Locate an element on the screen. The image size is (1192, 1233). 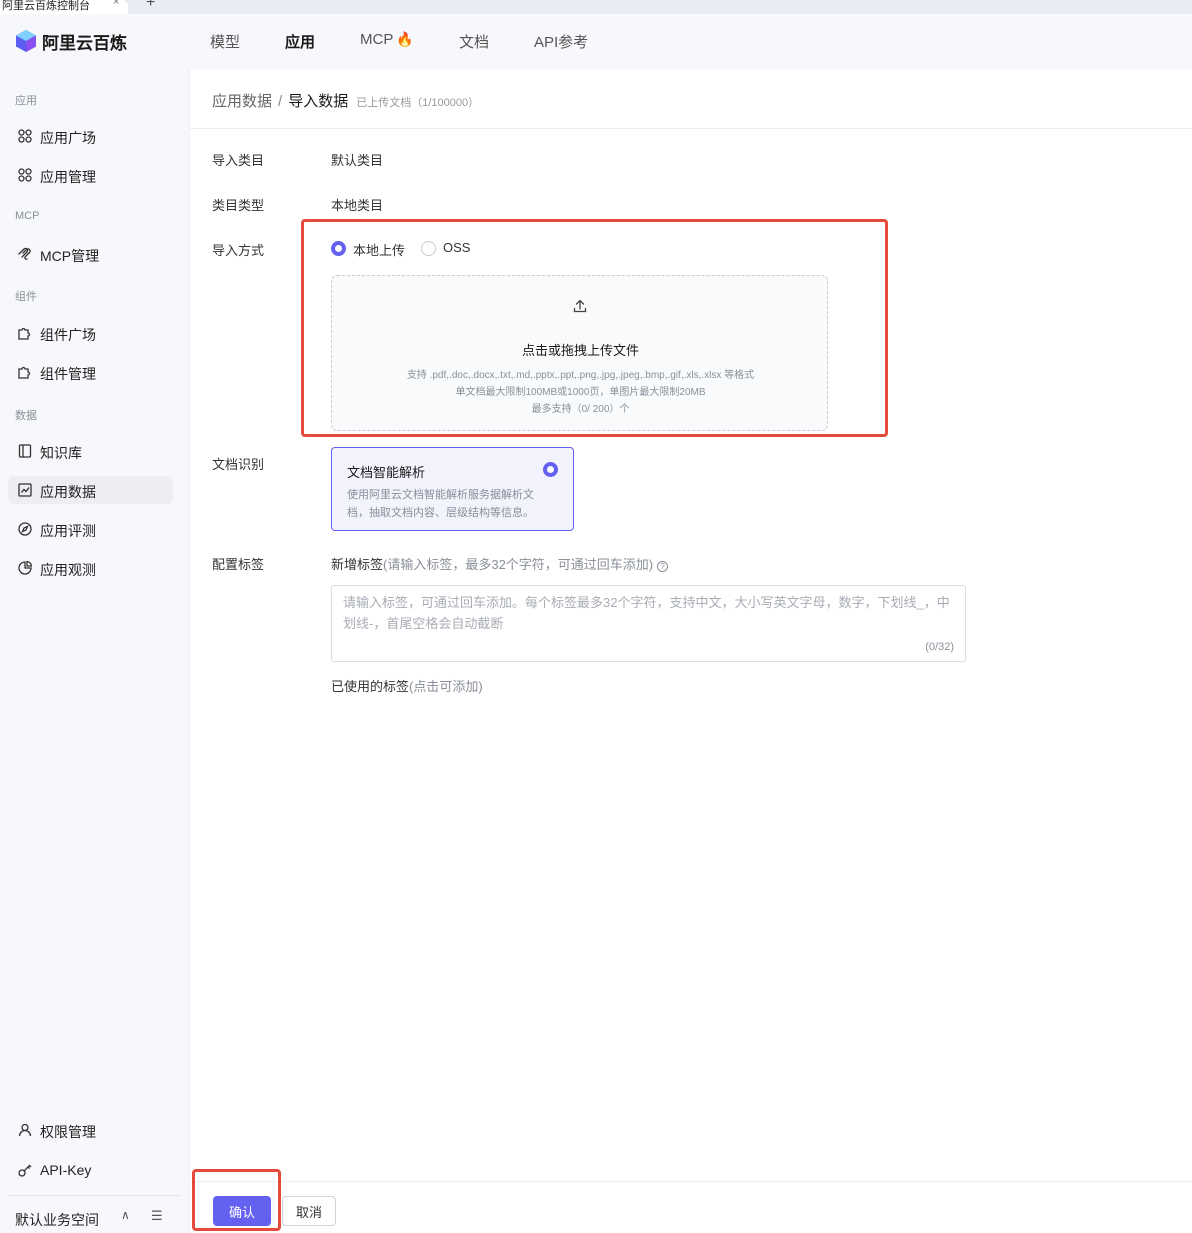
sidebar-item-app-observation: 应用观测 is located at coordinates (90, 568).